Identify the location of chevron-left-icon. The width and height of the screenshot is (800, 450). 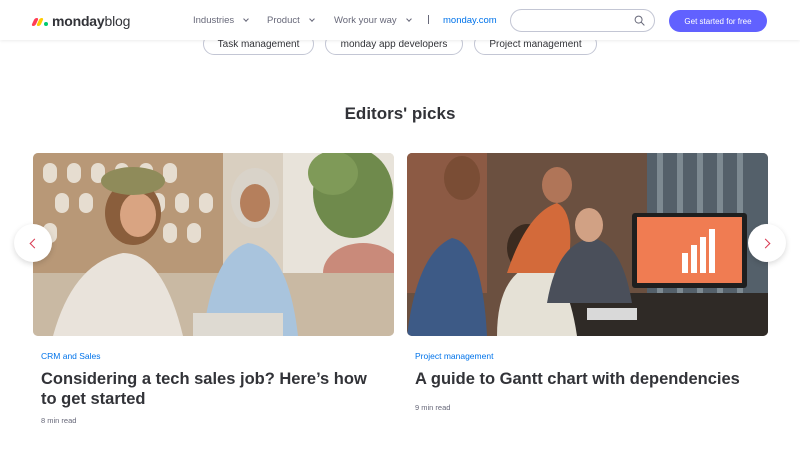
(34, 243).